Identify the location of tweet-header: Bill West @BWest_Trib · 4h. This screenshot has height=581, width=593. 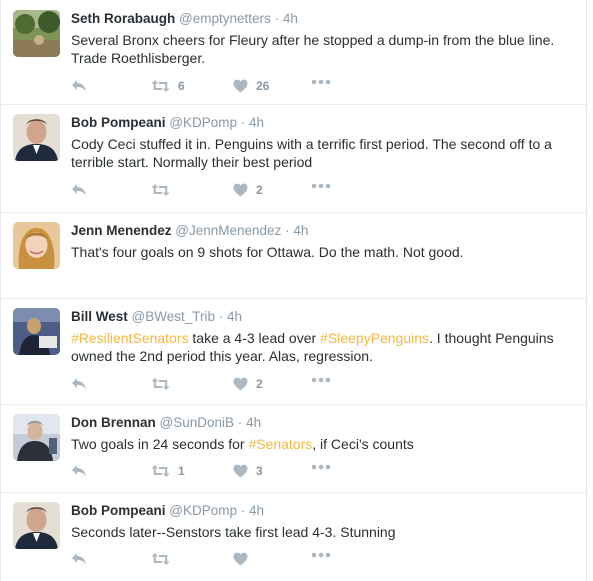
(156, 316).